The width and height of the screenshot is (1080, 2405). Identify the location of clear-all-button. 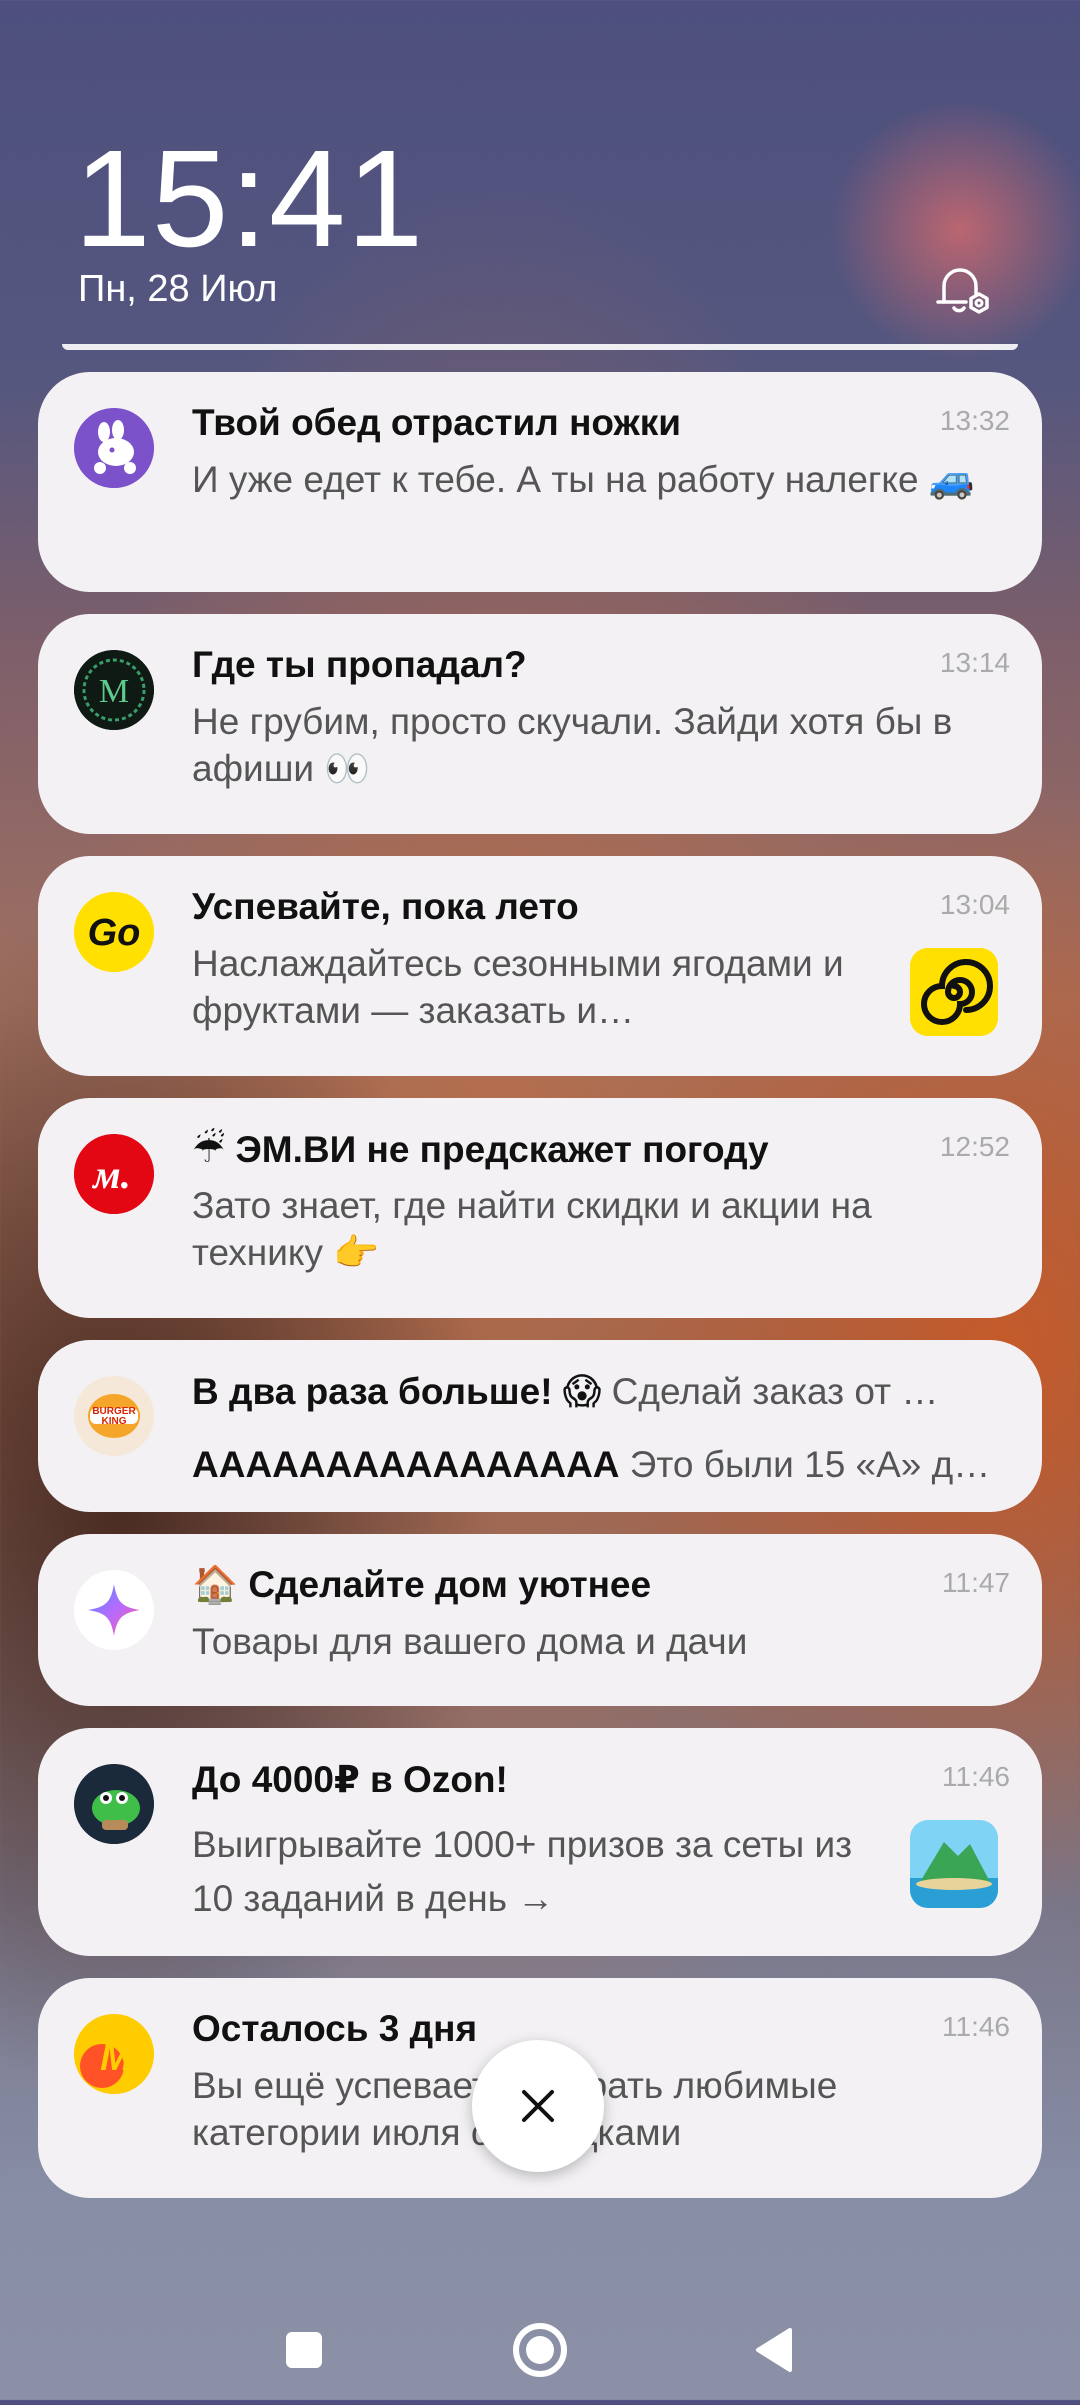
(538, 2106).